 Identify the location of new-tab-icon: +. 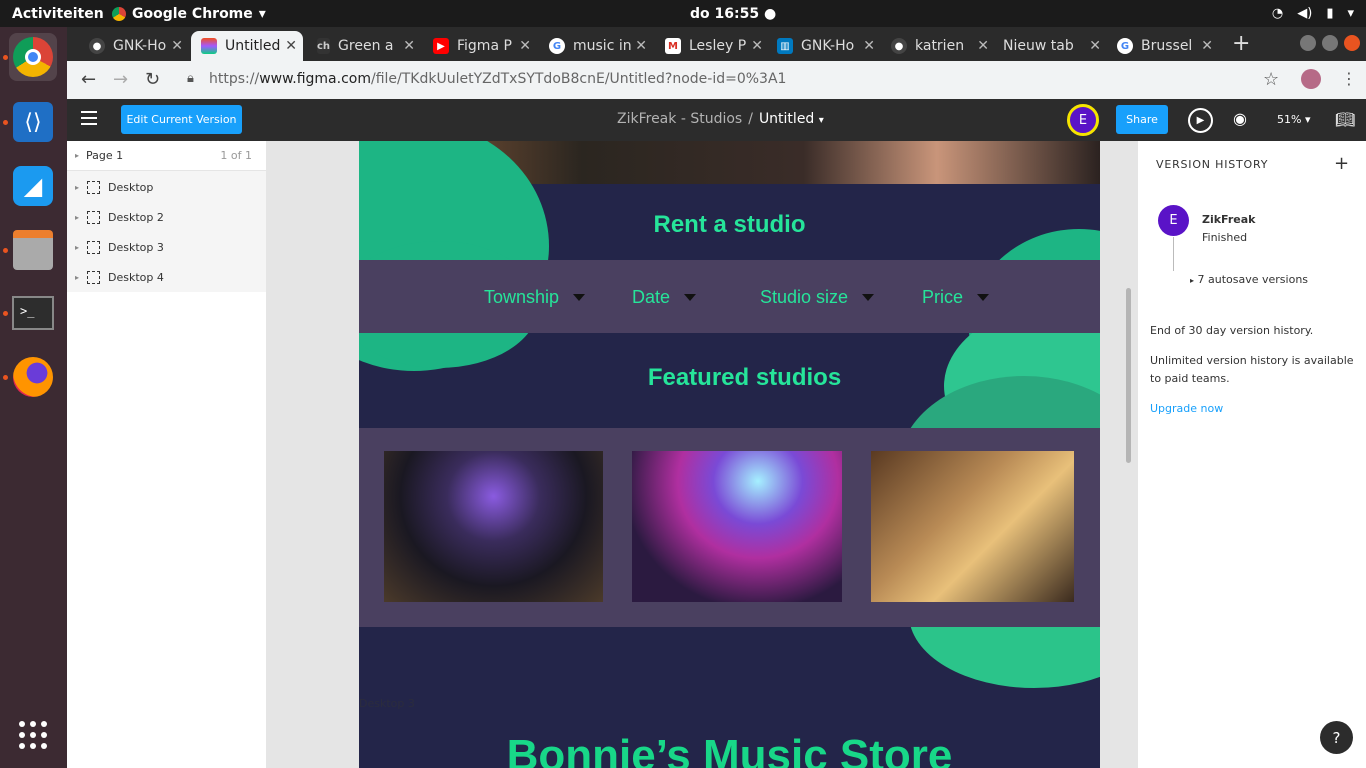
(1241, 43).